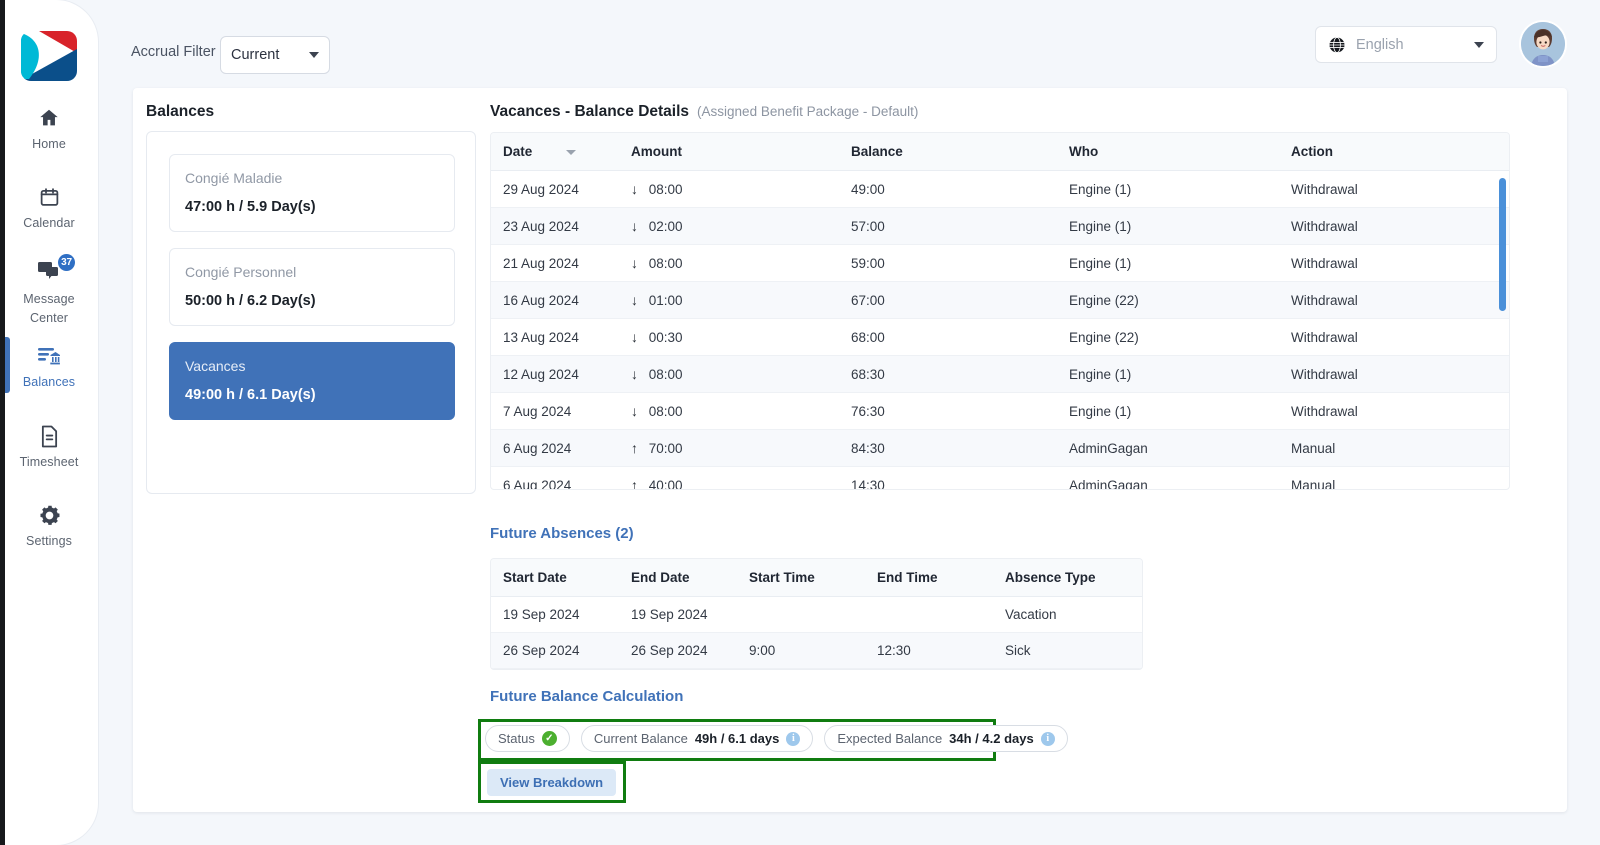 This screenshot has height=845, width=1600. Describe the element at coordinates (948, 152) in the screenshot. I see `column-header-balance: Balance` at that location.